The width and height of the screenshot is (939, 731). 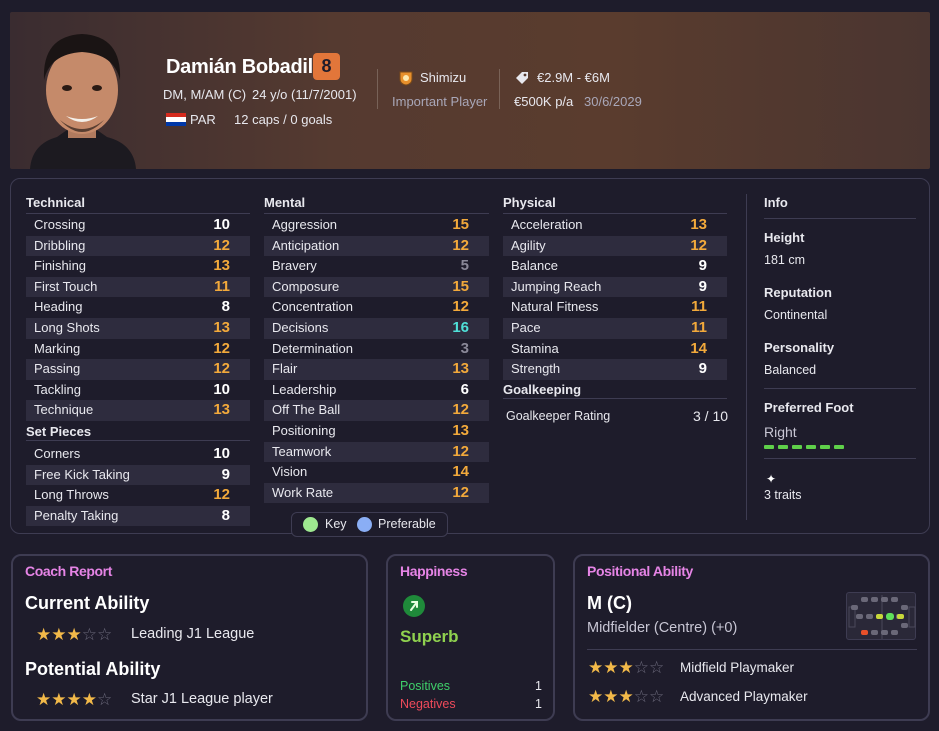 I want to click on attribute-row: Concentration 12, so click(x=376, y=307).